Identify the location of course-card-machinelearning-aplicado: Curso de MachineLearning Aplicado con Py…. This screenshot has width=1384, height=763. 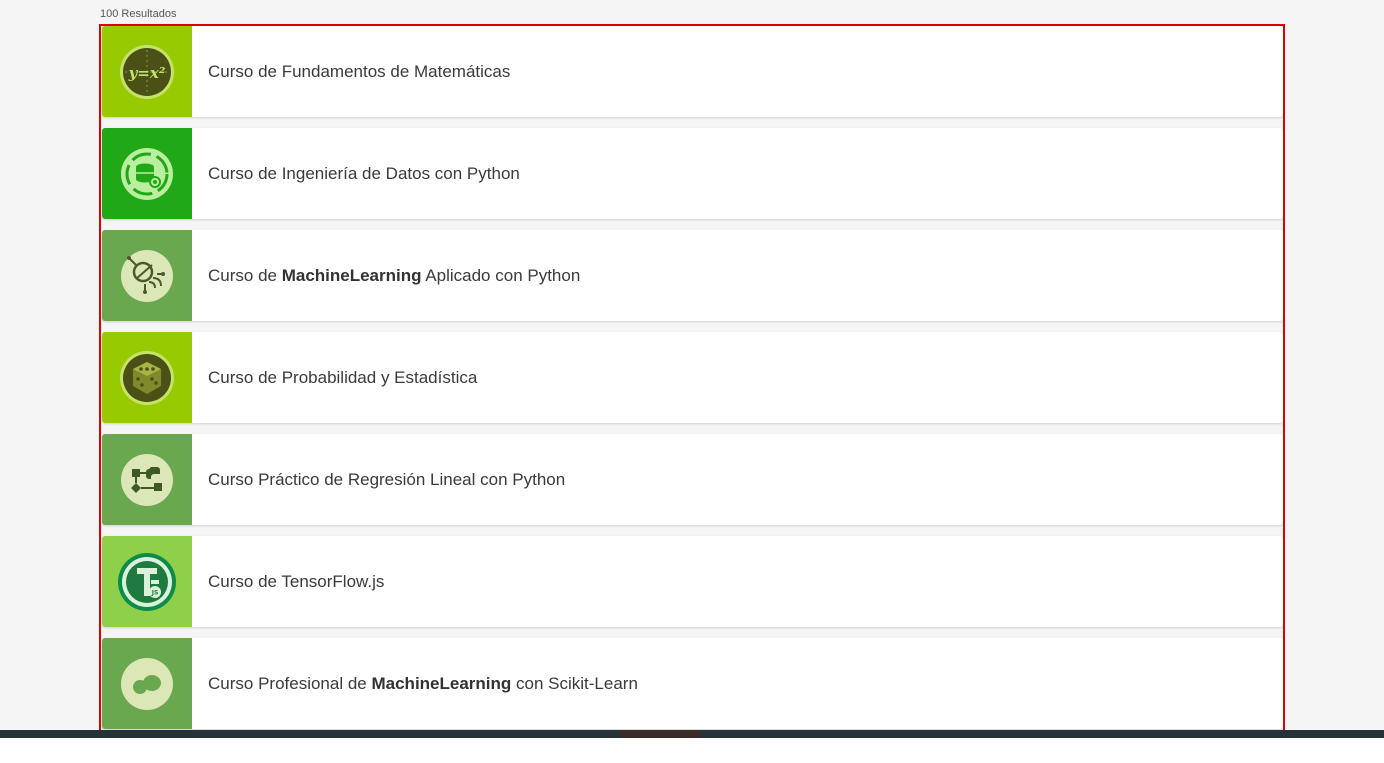
(692, 275).